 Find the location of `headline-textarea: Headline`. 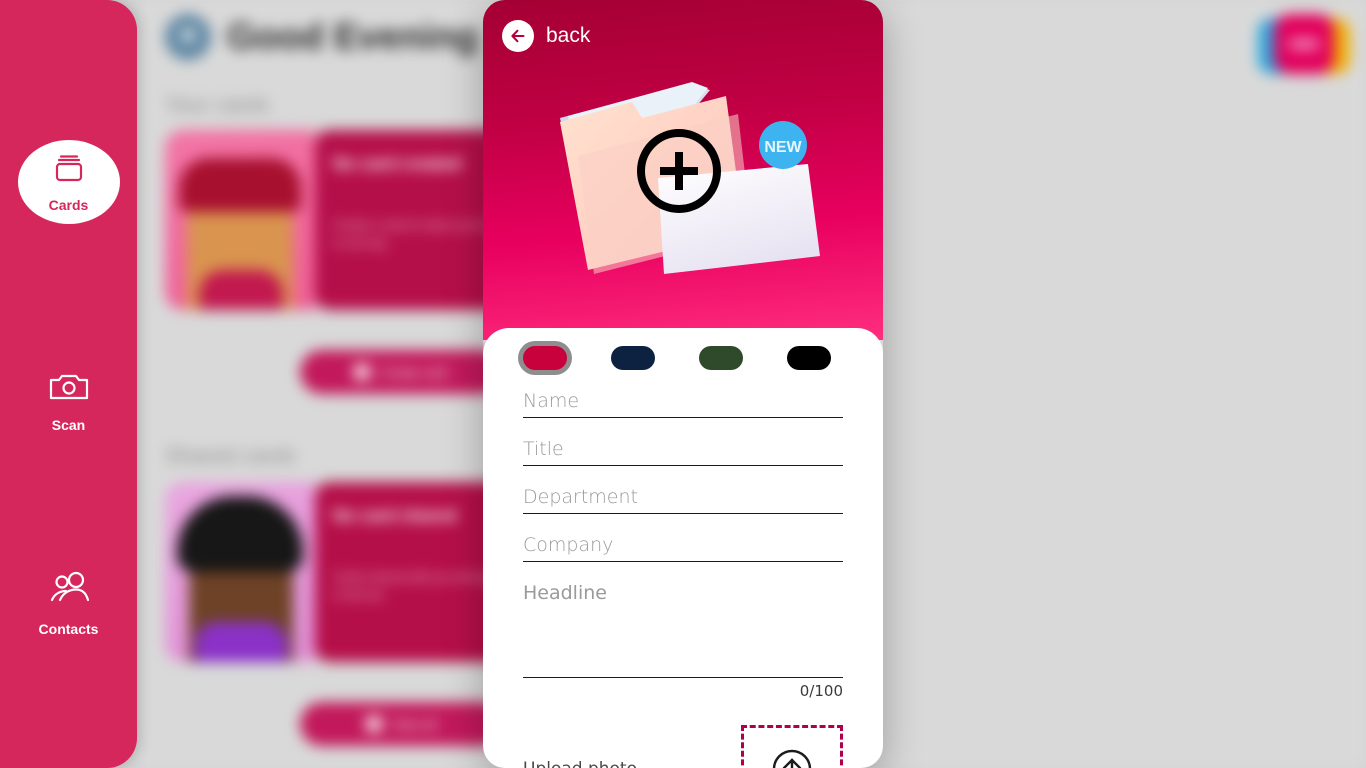

headline-textarea: Headline is located at coordinates (683, 630).